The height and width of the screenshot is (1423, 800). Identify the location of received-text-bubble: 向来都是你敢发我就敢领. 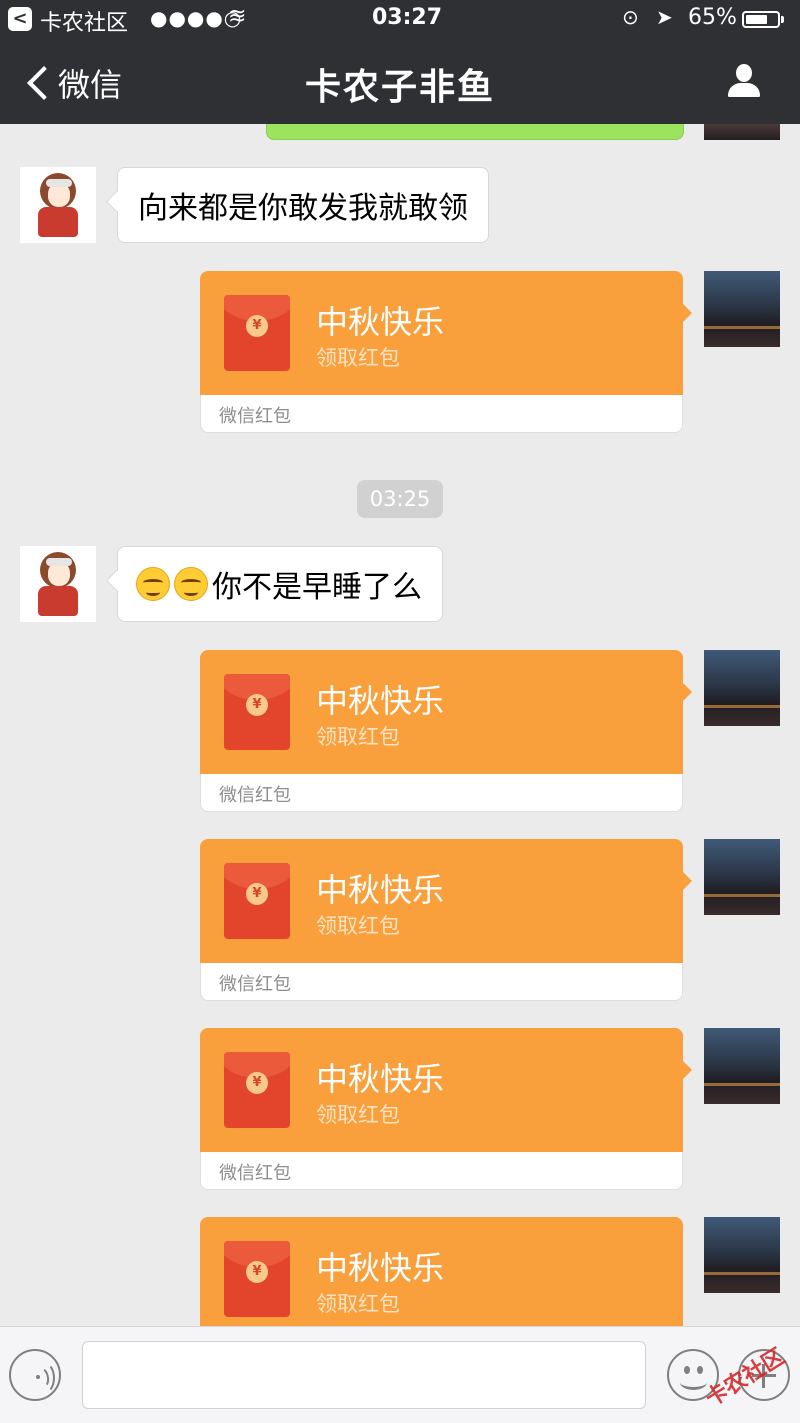
(303, 205).